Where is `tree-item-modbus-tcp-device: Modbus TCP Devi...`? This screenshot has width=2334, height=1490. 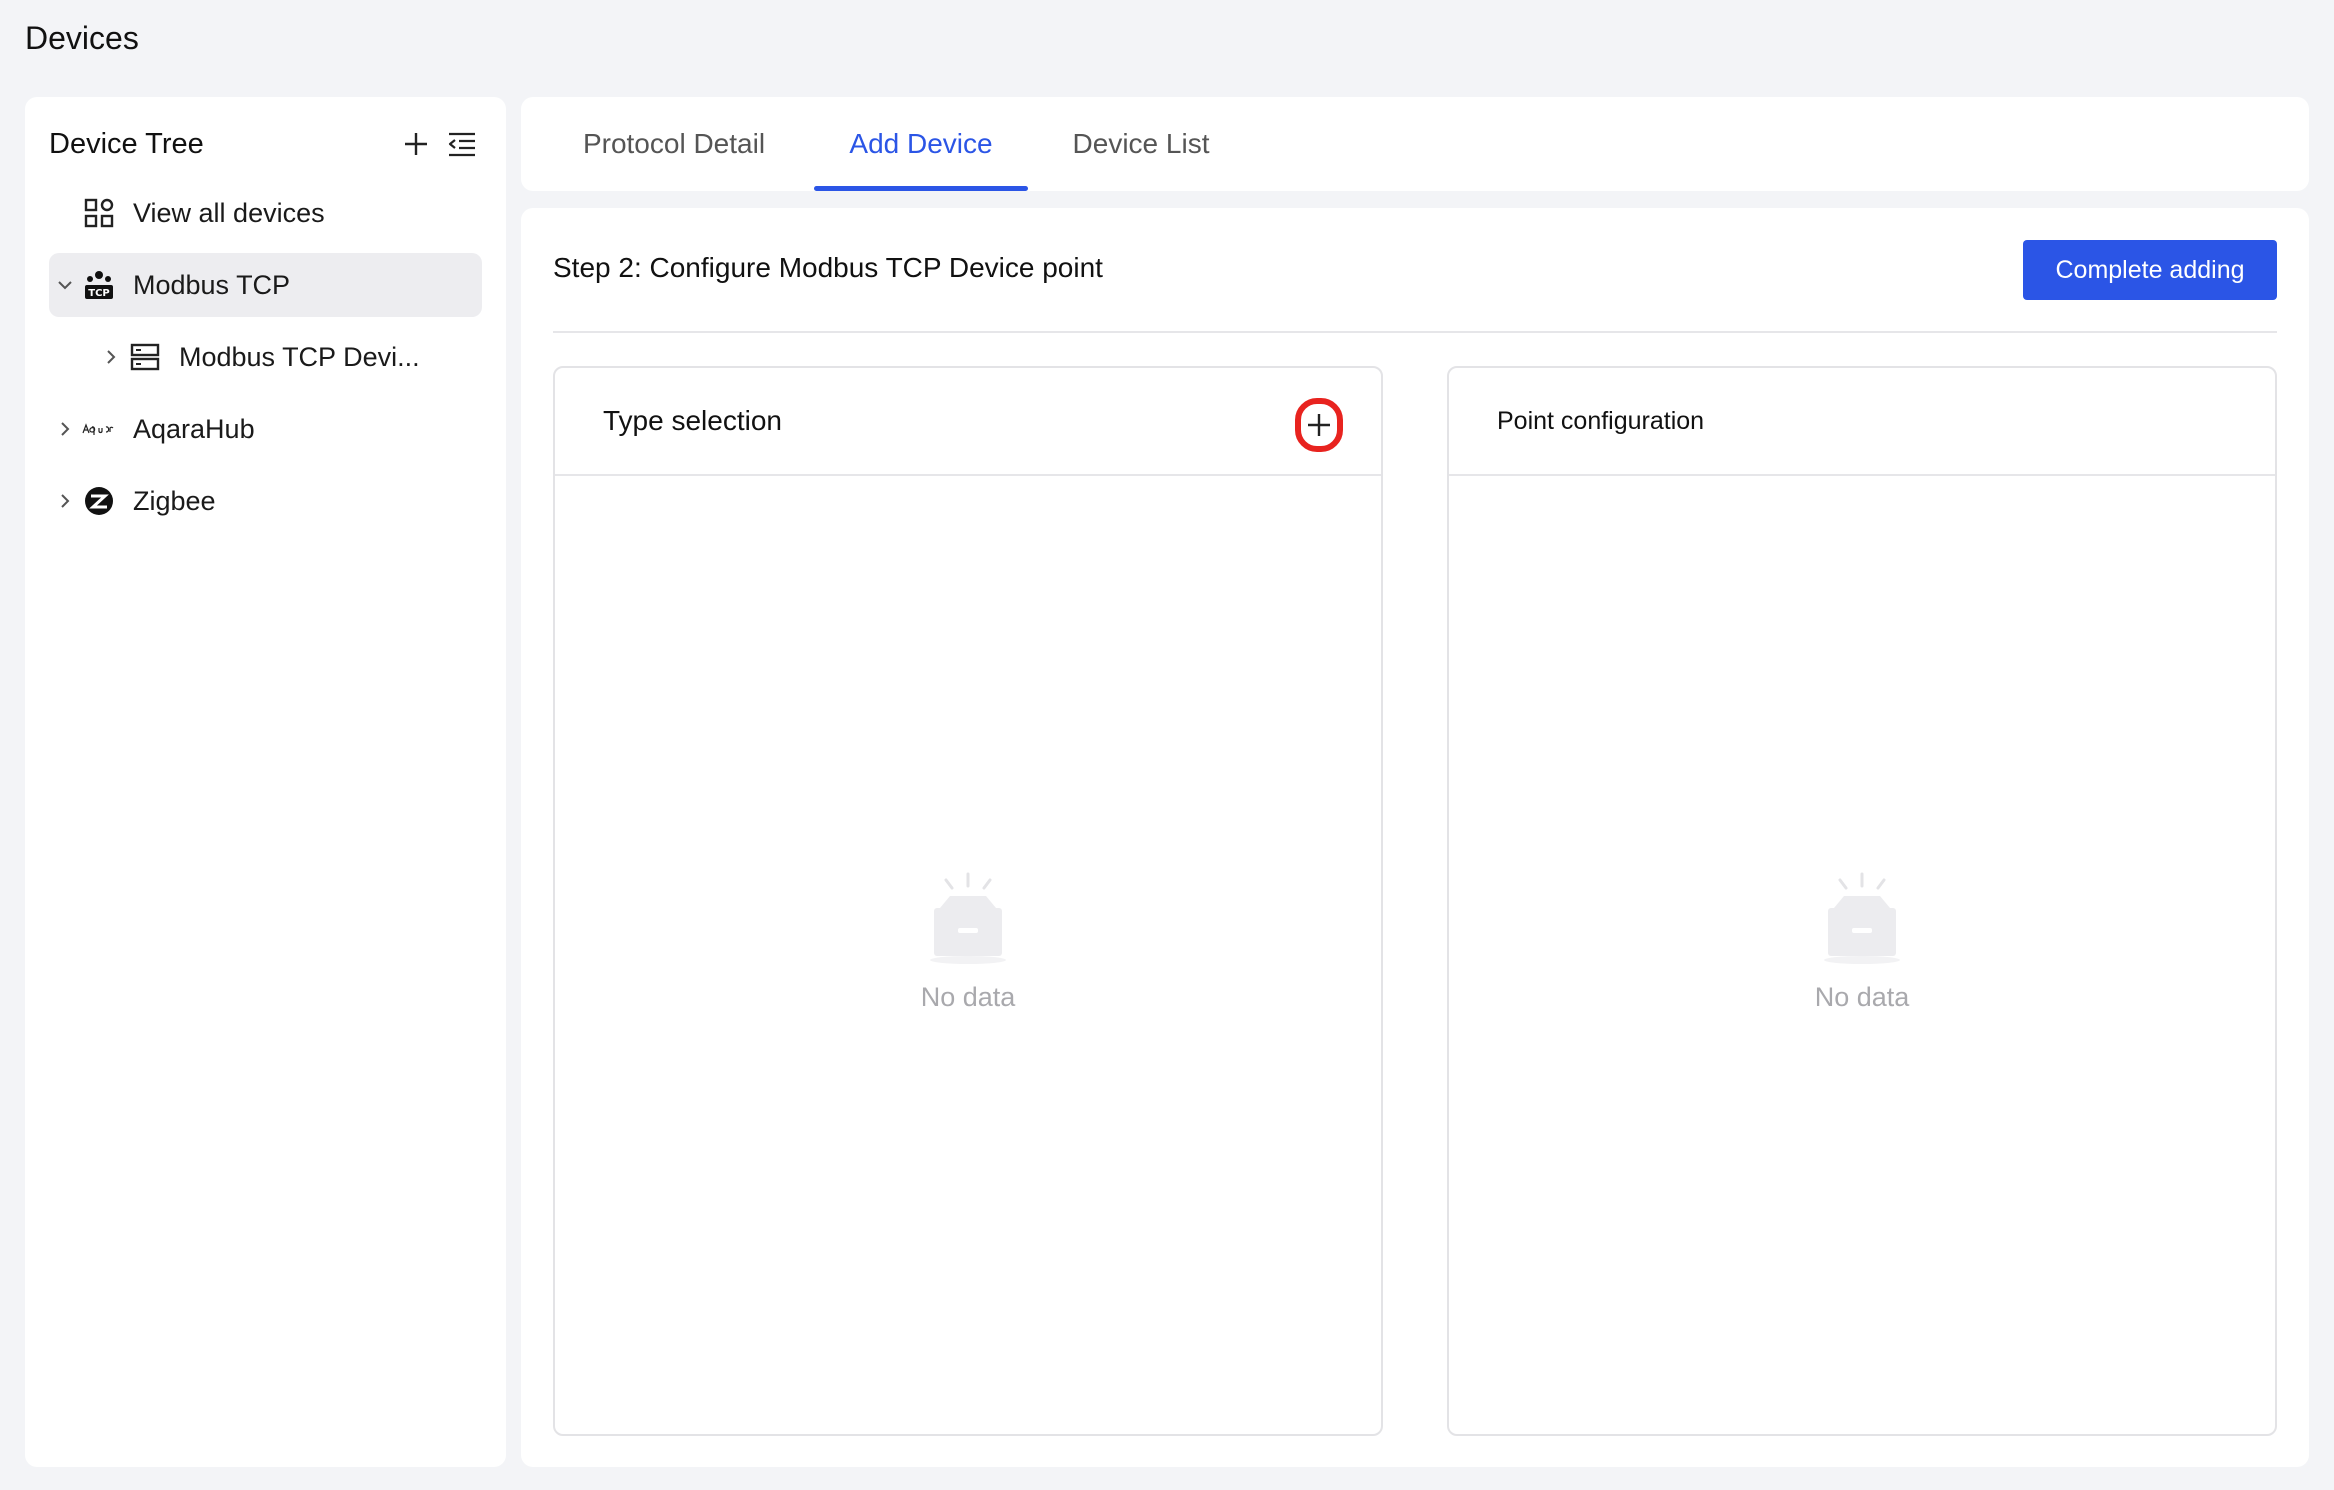
tree-item-modbus-tcp-device: Modbus TCP Devi... is located at coordinates (265, 357).